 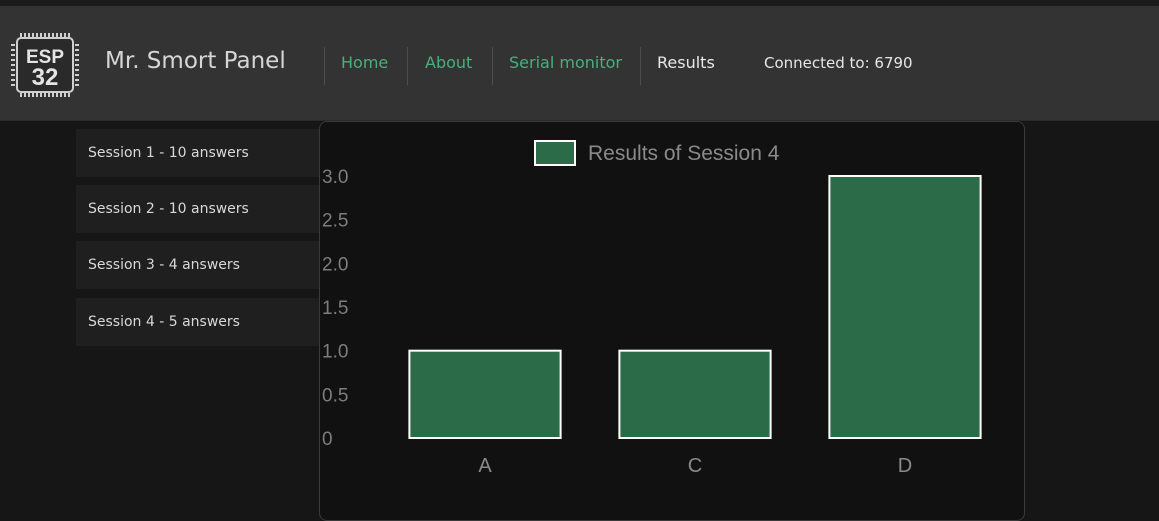 I want to click on sidebar-item-session-4: Session 4 - 5 answers, so click(x=198, y=322).